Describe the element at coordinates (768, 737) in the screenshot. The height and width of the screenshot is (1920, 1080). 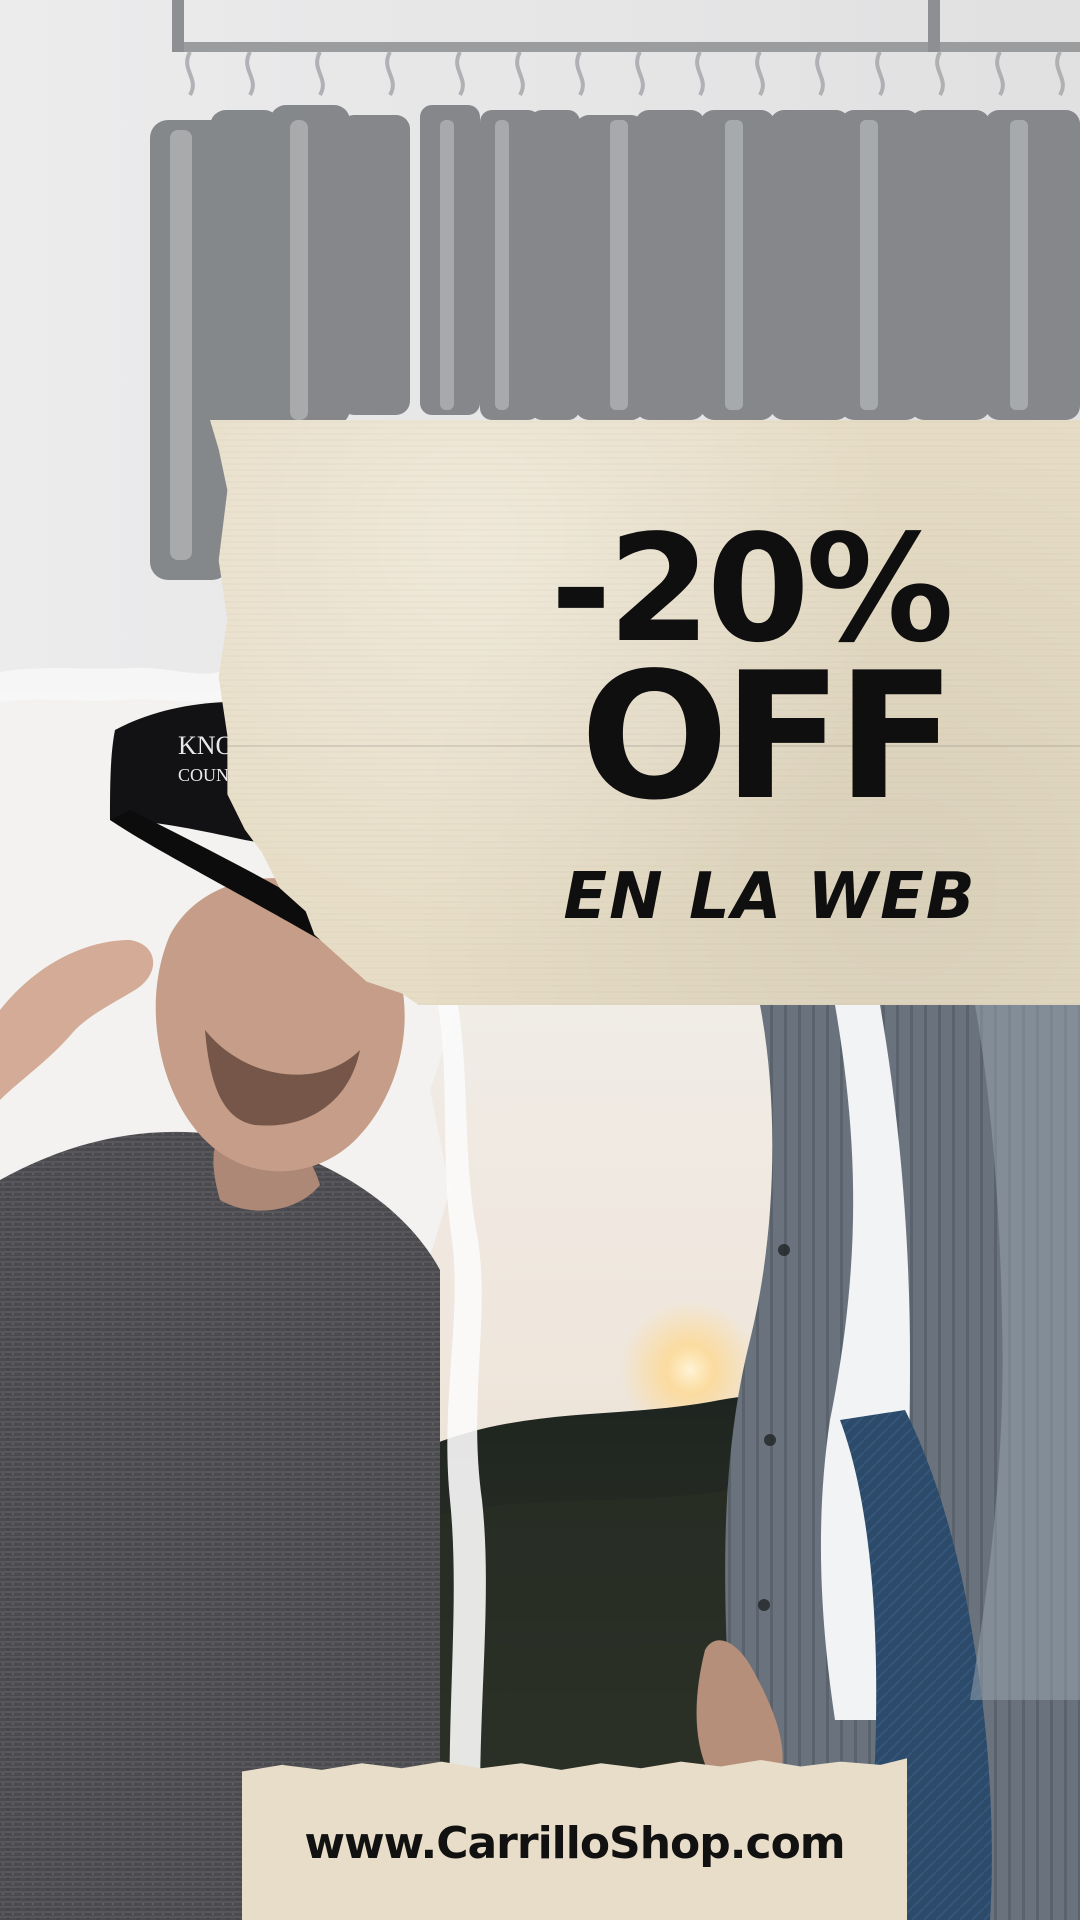
I see `off-text: OFF` at that location.